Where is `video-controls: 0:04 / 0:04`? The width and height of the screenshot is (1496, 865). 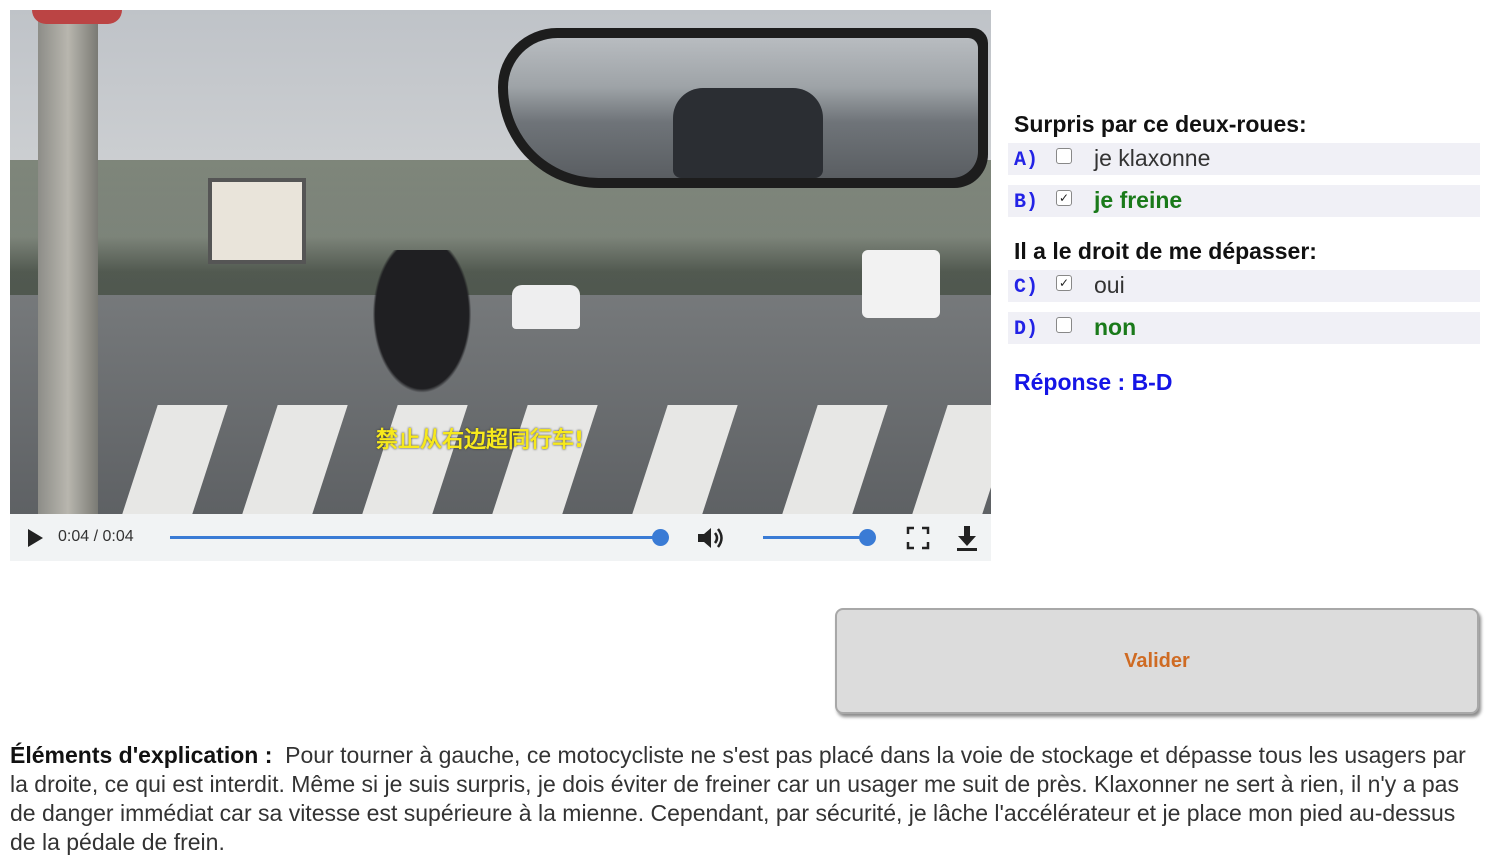 video-controls: 0:04 / 0:04 is located at coordinates (500, 537).